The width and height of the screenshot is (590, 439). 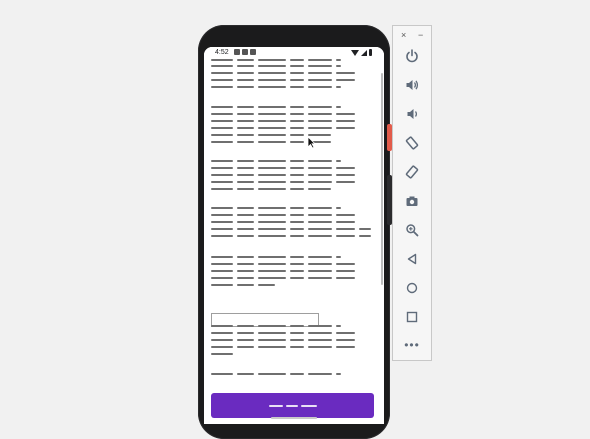 I want to click on rotate-right-button, so click(x=412, y=172).